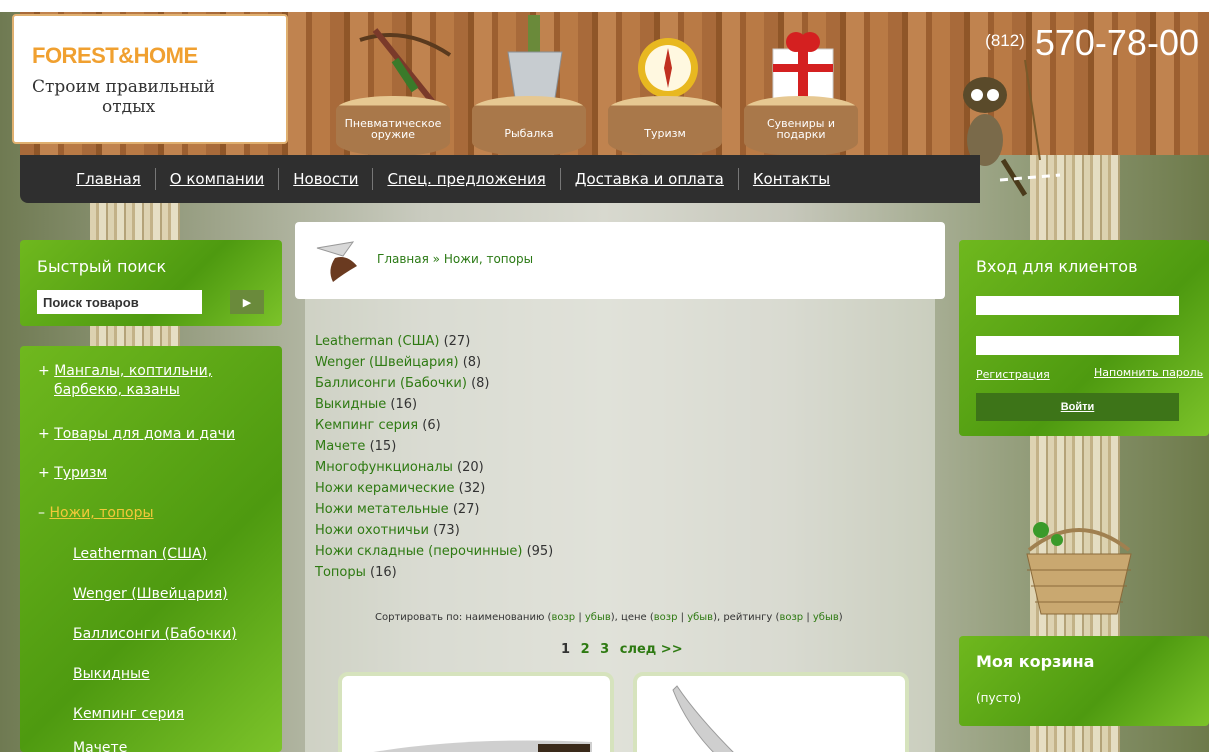 The height and width of the screenshot is (752, 1209). I want to click on basket-icon, so click(1079, 568).